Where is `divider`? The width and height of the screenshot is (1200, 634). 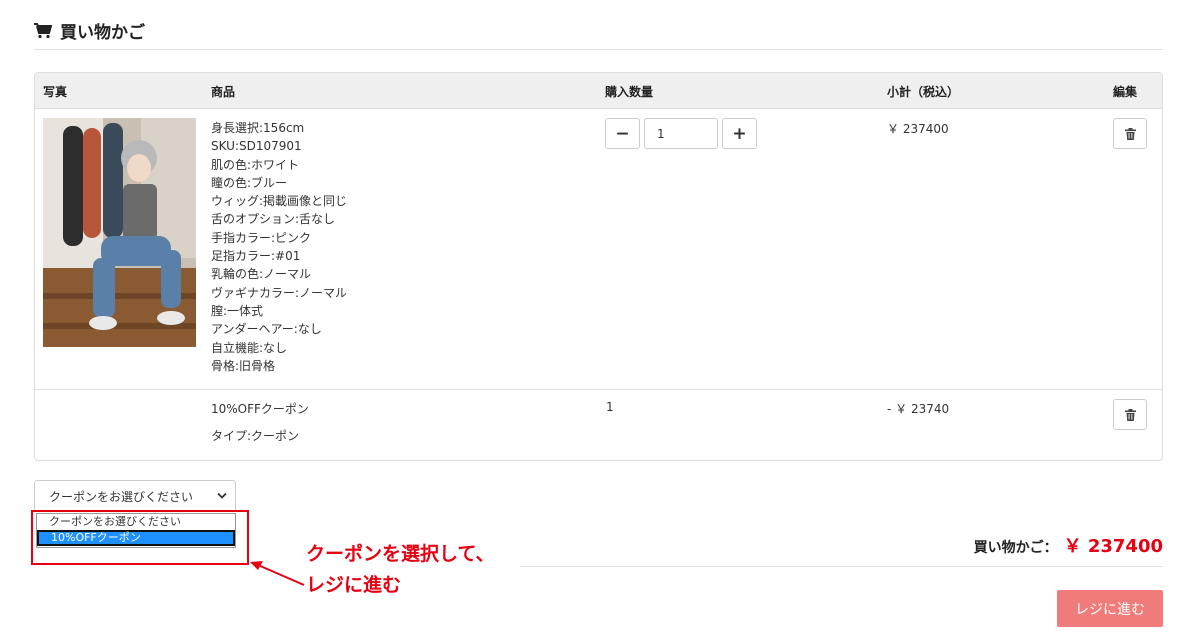 divider is located at coordinates (841, 566).